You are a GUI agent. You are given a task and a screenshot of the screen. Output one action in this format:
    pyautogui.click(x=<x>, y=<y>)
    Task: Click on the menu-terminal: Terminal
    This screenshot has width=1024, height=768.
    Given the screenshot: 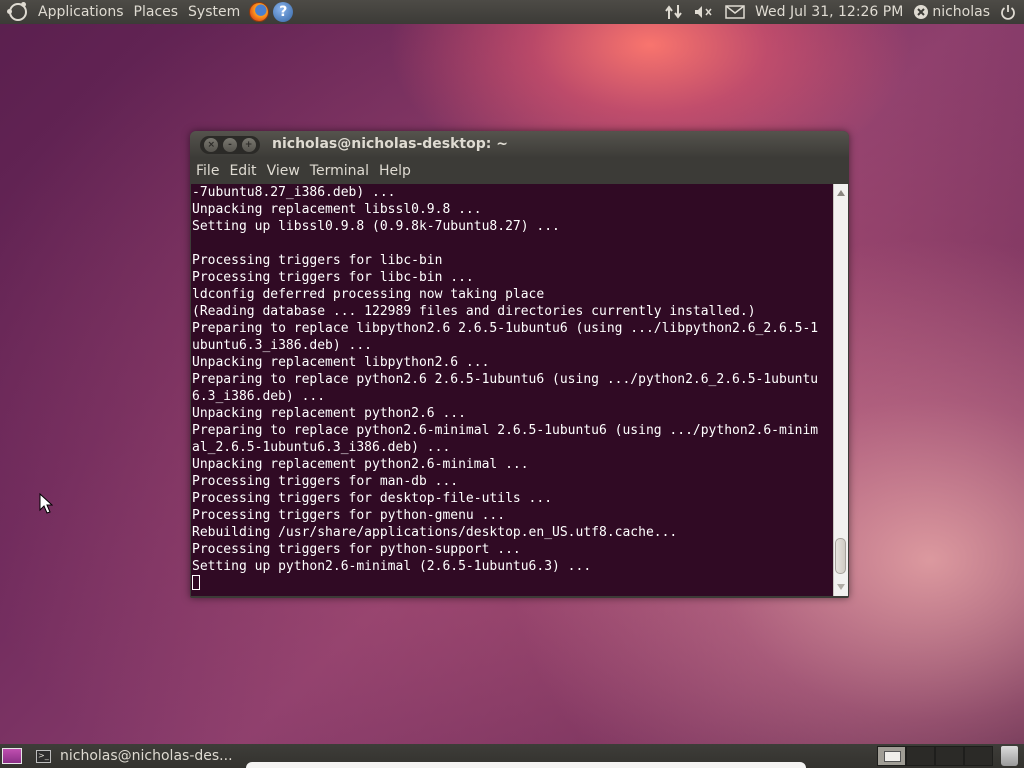 What is the action you would take?
    pyautogui.click(x=339, y=171)
    